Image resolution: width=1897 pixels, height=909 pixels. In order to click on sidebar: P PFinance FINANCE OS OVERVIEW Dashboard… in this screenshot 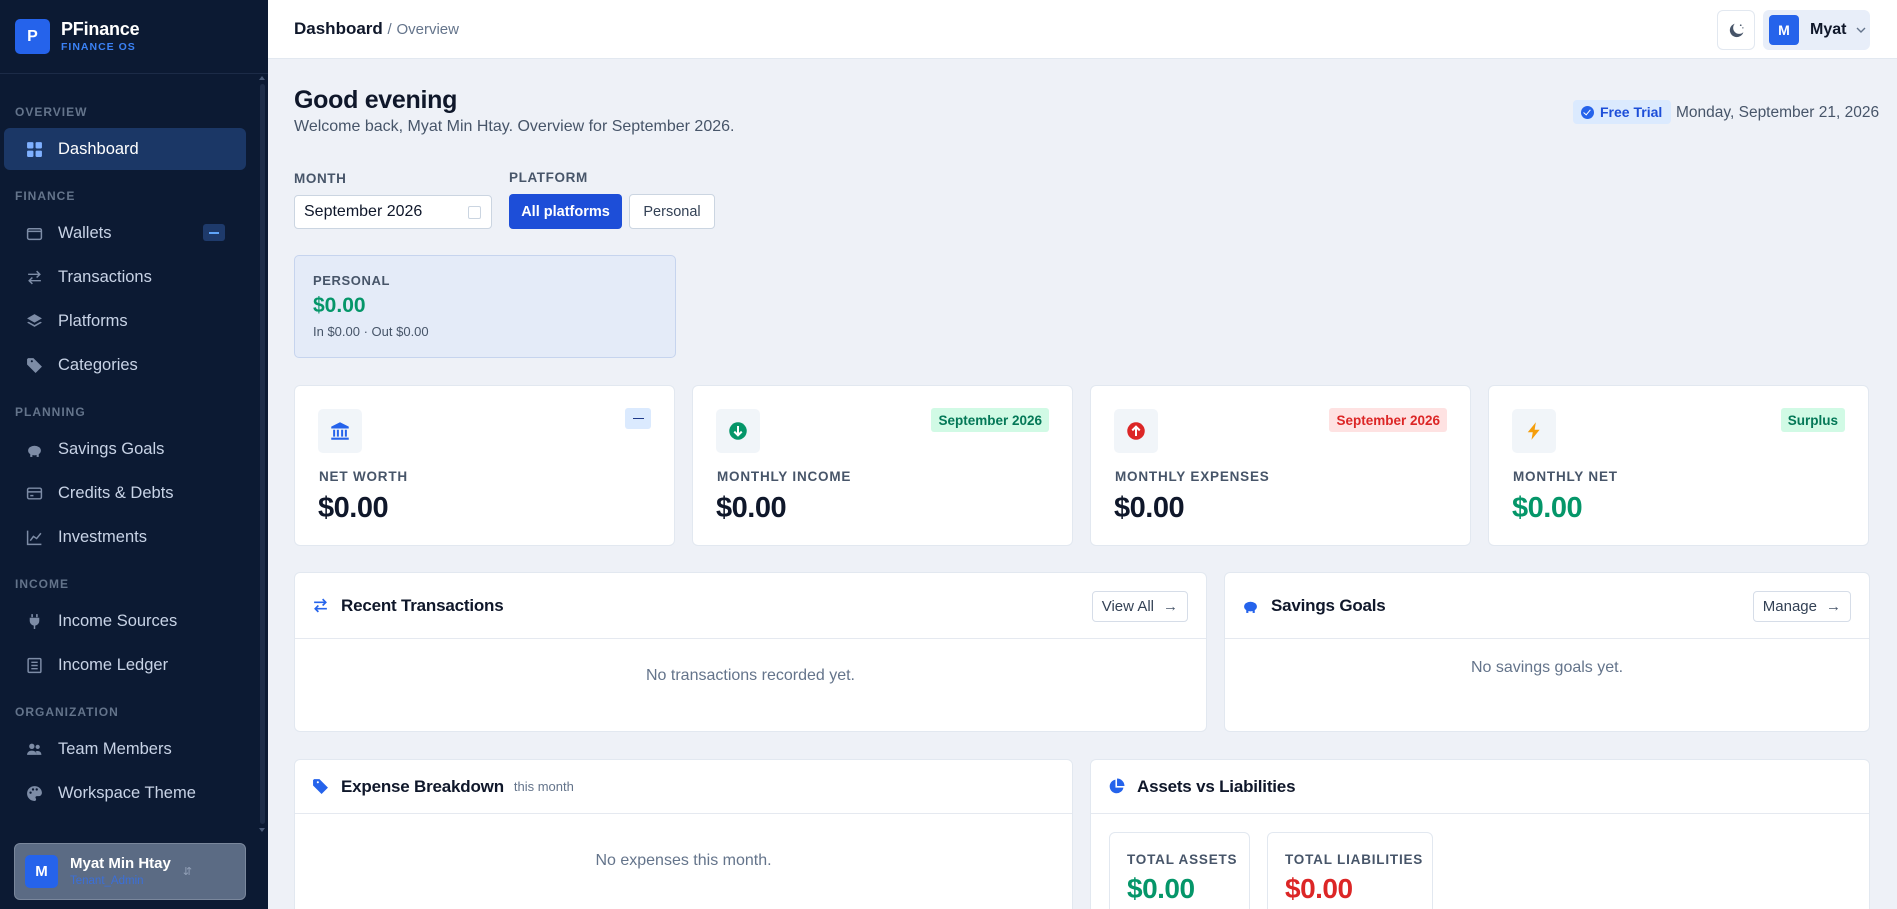, I will do `click(134, 454)`.